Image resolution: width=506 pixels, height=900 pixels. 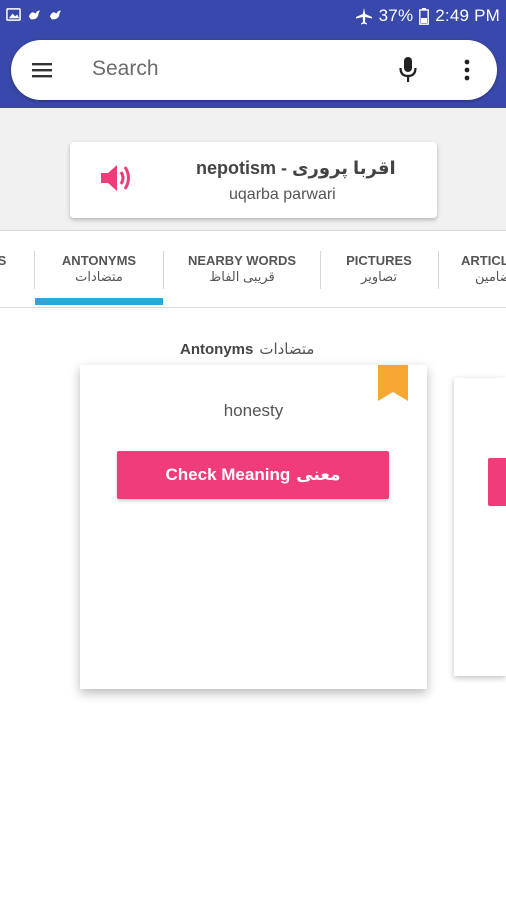 I want to click on word-header-section: nepotism - اقربا پروری uqarba parwari, so click(x=253, y=169).